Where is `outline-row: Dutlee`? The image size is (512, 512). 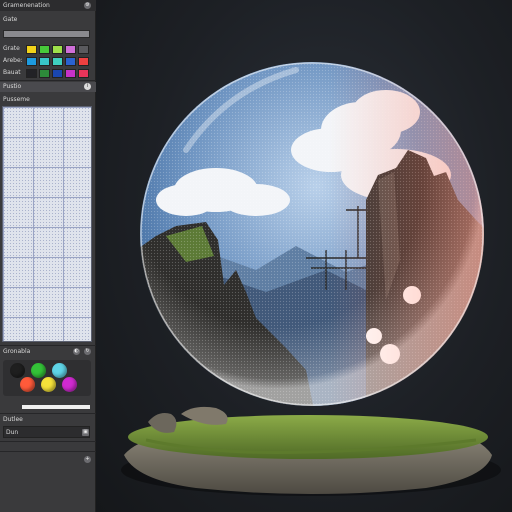 outline-row: Dutlee is located at coordinates (48, 420).